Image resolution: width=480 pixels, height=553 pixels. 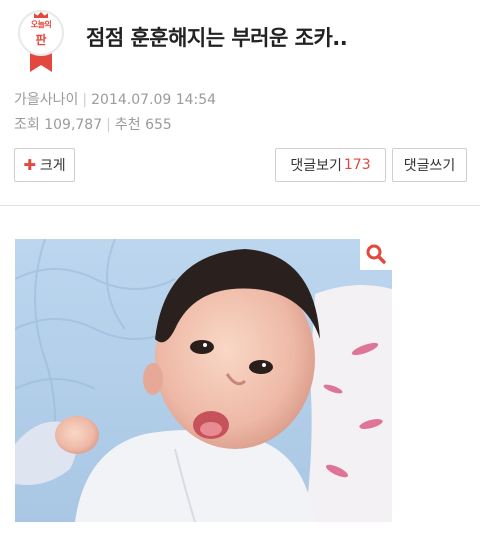 I want to click on likes-count: 655, so click(x=158, y=125).